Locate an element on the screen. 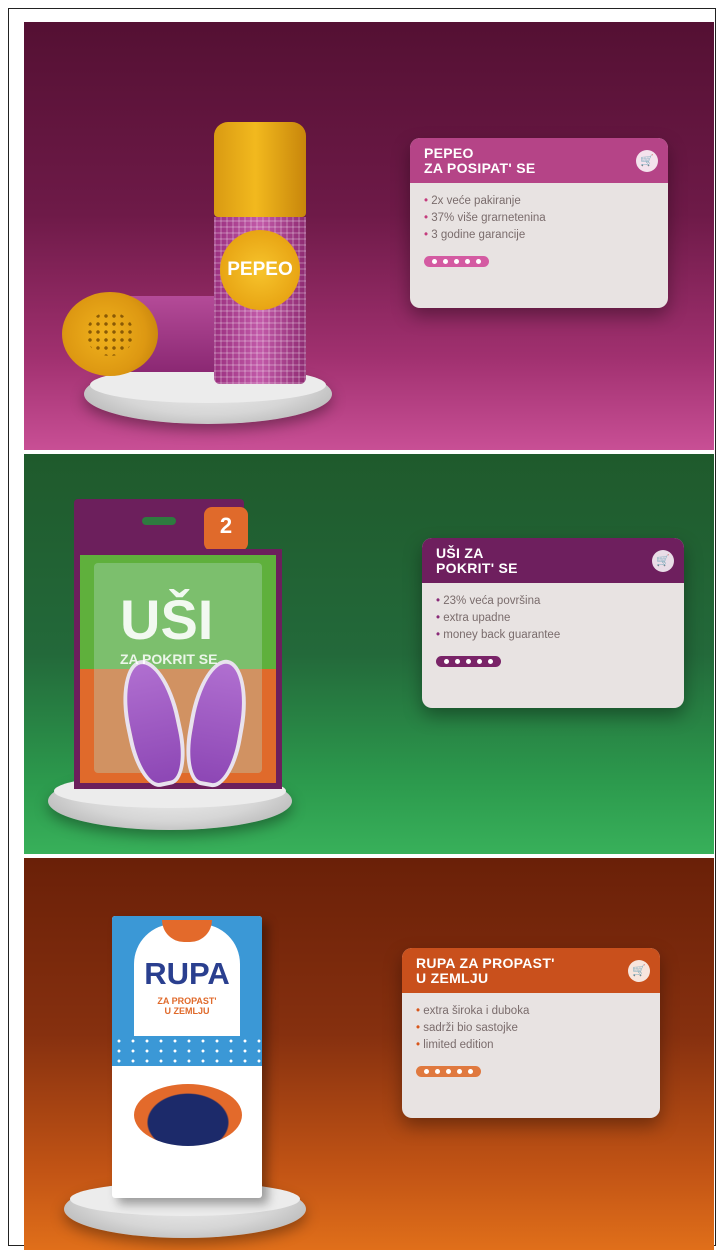 This screenshot has width=726, height=1256. feature-item: 37% više grarnetenina is located at coordinates (539, 218).